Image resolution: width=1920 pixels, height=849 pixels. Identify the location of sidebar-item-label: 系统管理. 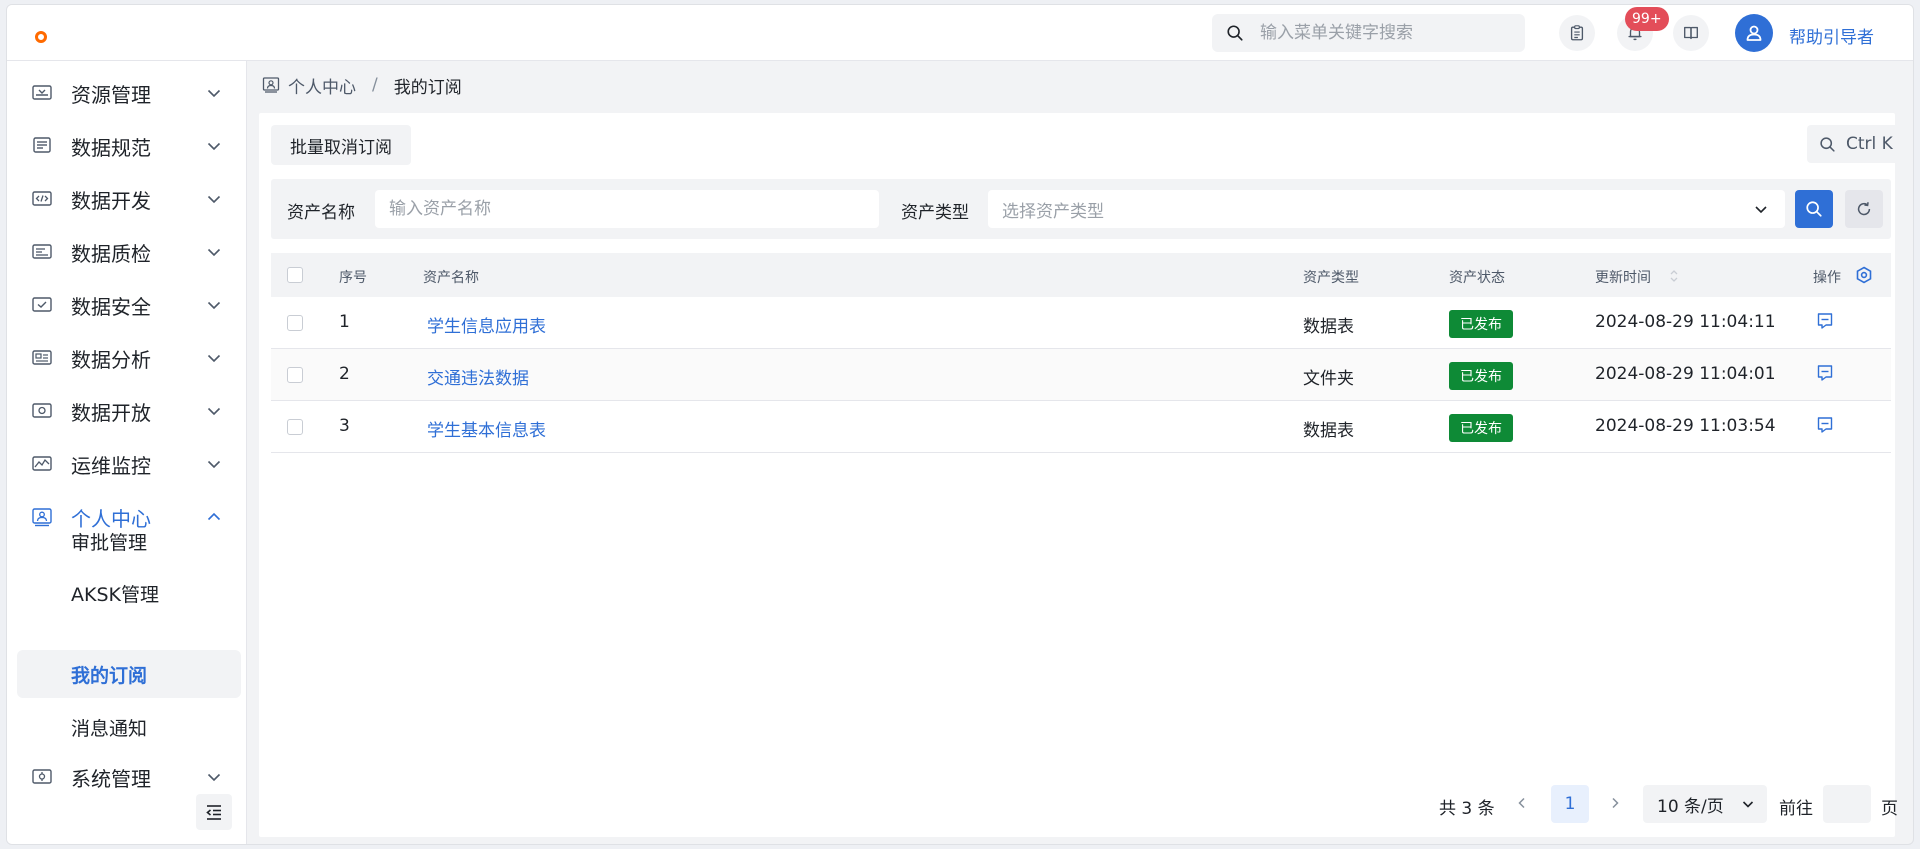
(111, 778).